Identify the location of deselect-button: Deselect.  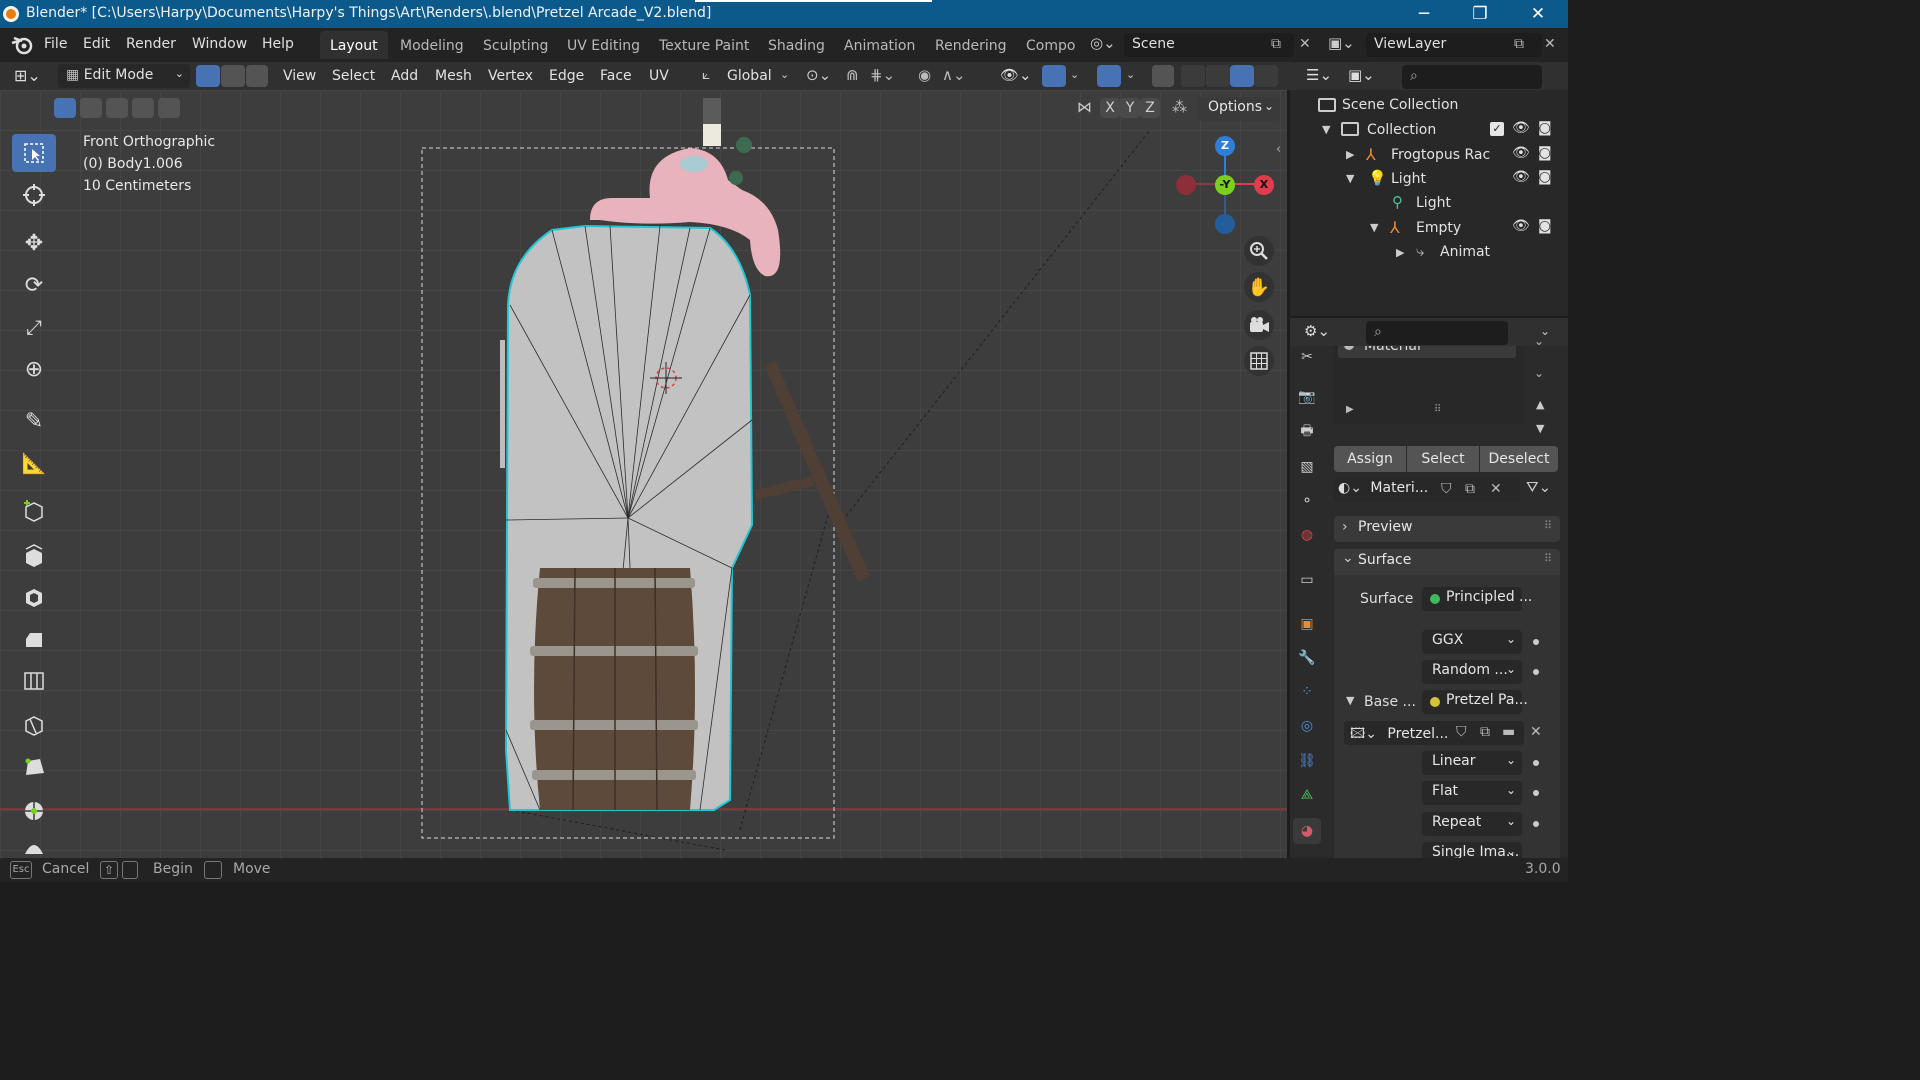
(1519, 459).